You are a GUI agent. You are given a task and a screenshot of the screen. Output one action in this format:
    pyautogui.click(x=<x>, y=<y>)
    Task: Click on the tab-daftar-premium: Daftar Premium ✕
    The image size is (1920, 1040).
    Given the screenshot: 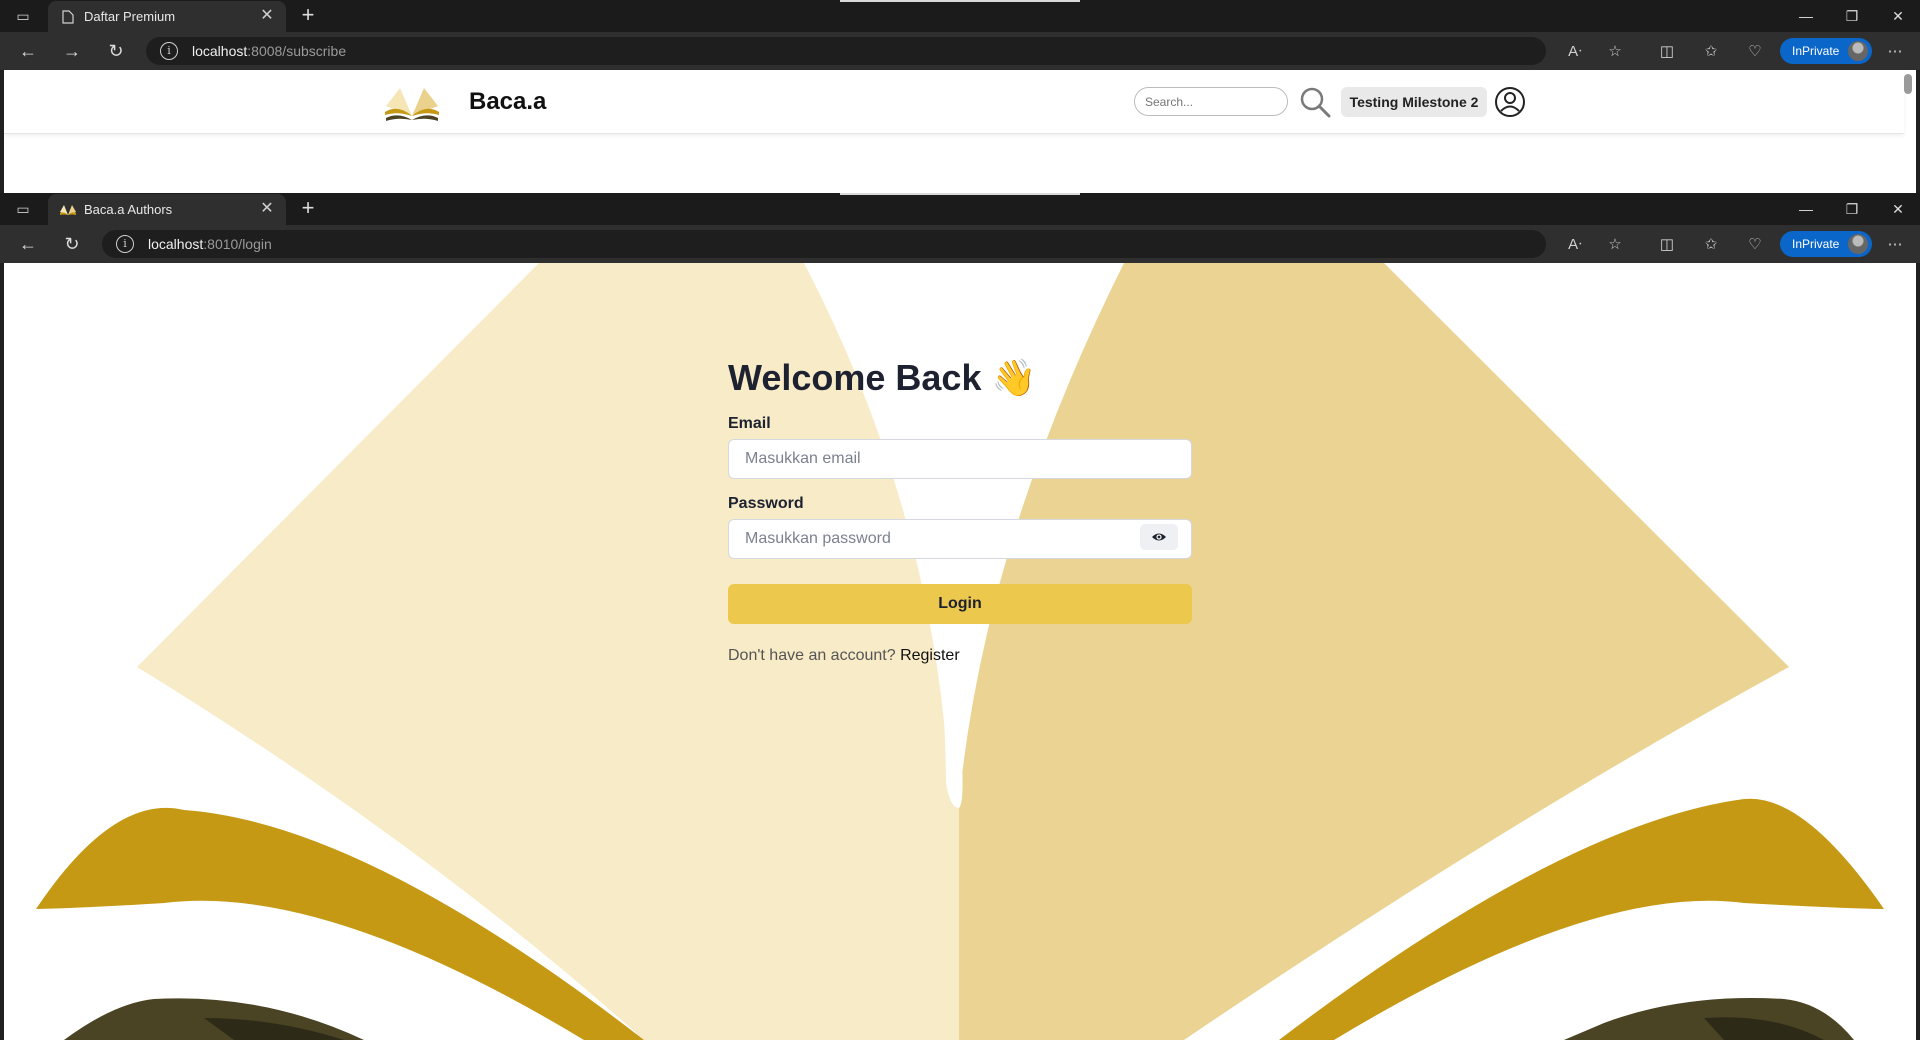 What is the action you would take?
    pyautogui.click(x=167, y=16)
    